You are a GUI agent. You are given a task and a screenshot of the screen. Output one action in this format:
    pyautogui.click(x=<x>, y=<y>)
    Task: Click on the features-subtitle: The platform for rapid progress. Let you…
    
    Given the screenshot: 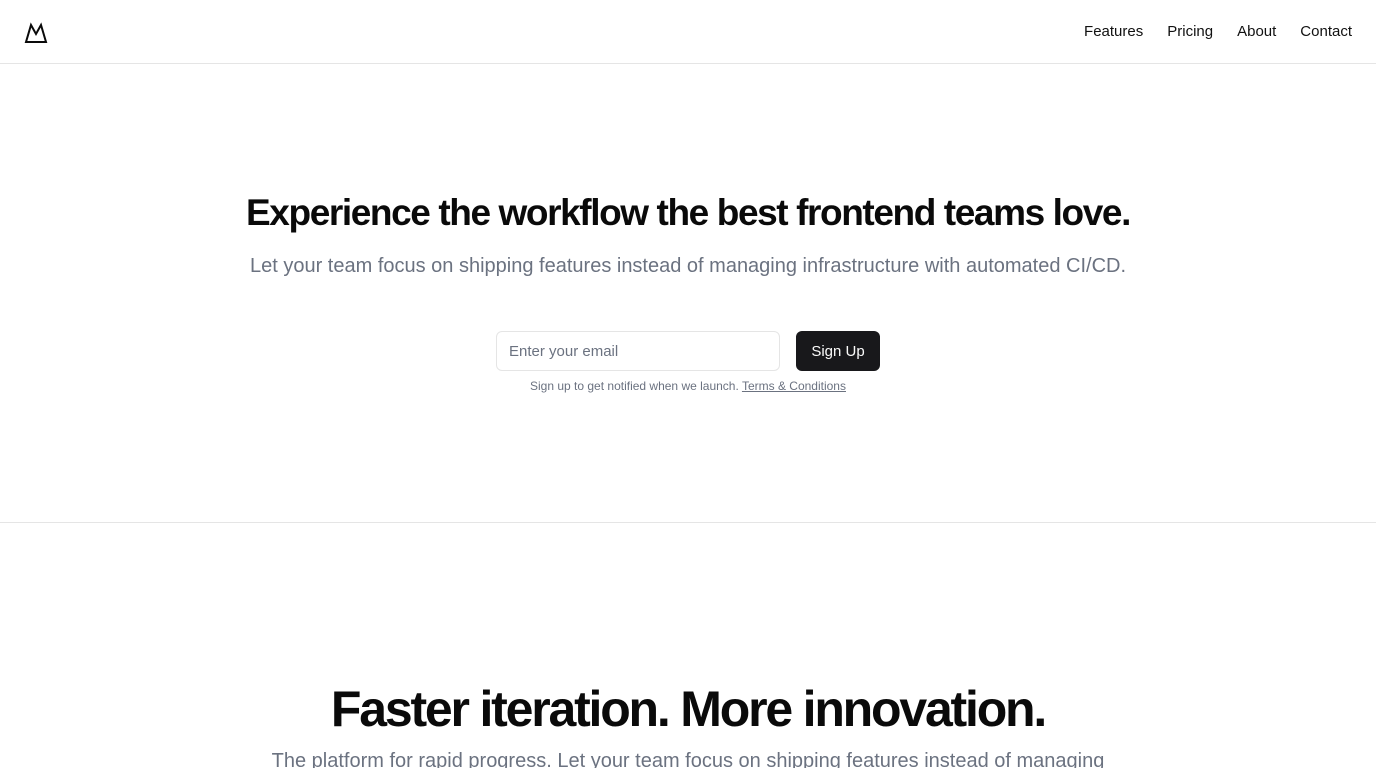 What is the action you would take?
    pyautogui.click(x=688, y=759)
    